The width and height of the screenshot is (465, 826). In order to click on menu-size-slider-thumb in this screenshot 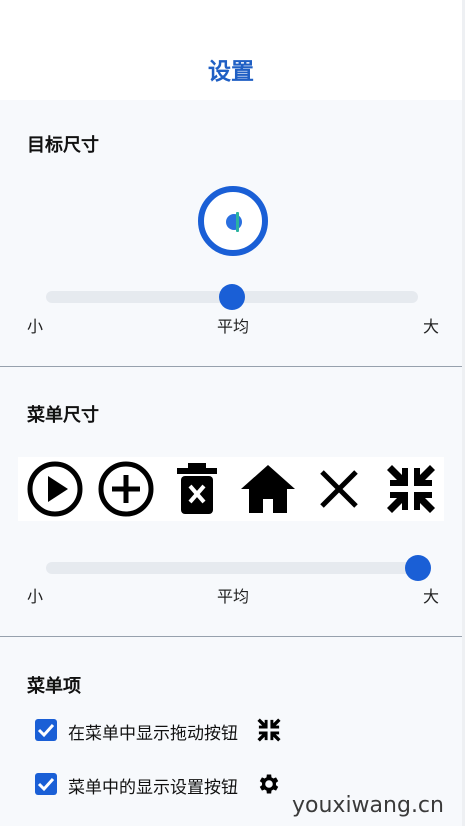, I will do `click(418, 568)`.